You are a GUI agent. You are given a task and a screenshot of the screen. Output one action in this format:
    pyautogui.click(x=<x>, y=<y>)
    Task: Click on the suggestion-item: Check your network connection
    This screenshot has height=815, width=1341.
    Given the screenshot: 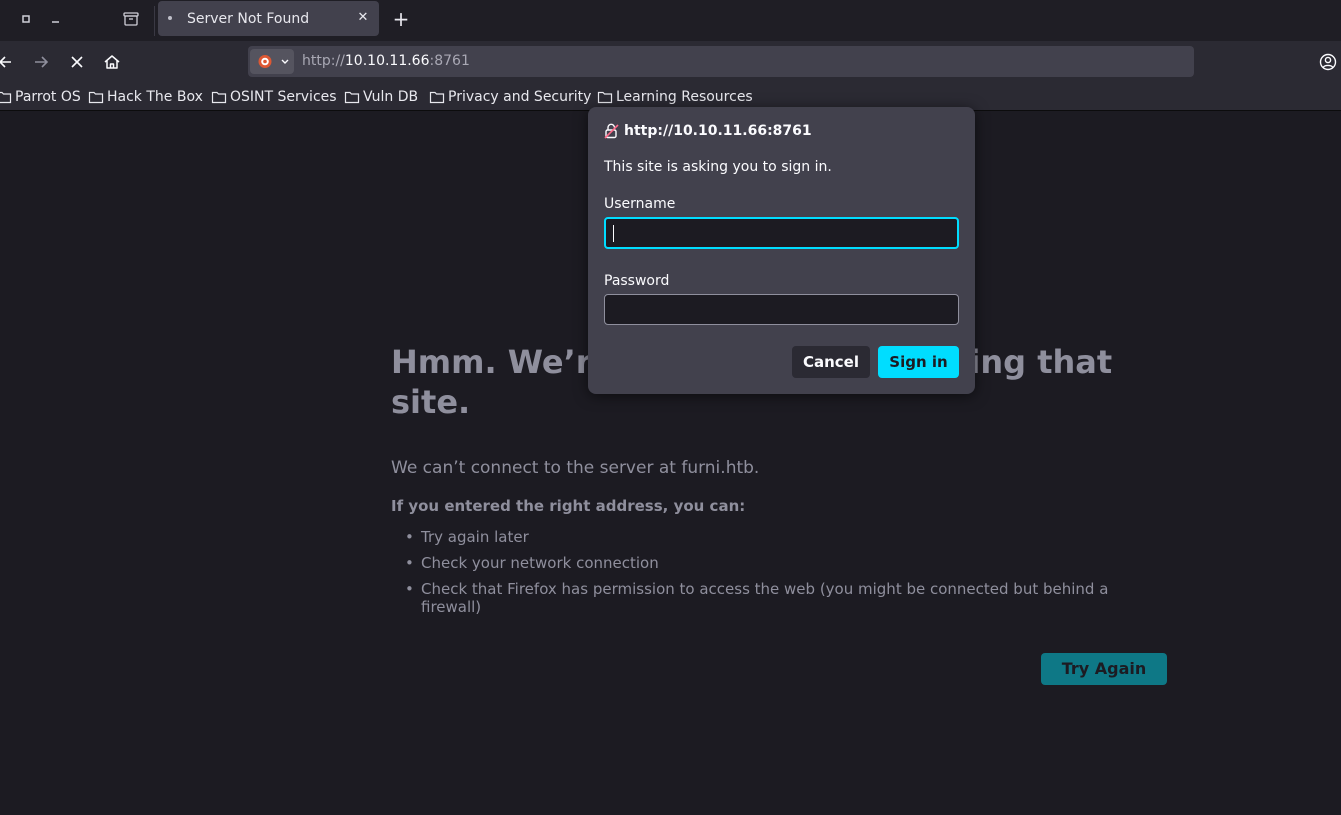 What is the action you would take?
    pyautogui.click(x=765, y=563)
    